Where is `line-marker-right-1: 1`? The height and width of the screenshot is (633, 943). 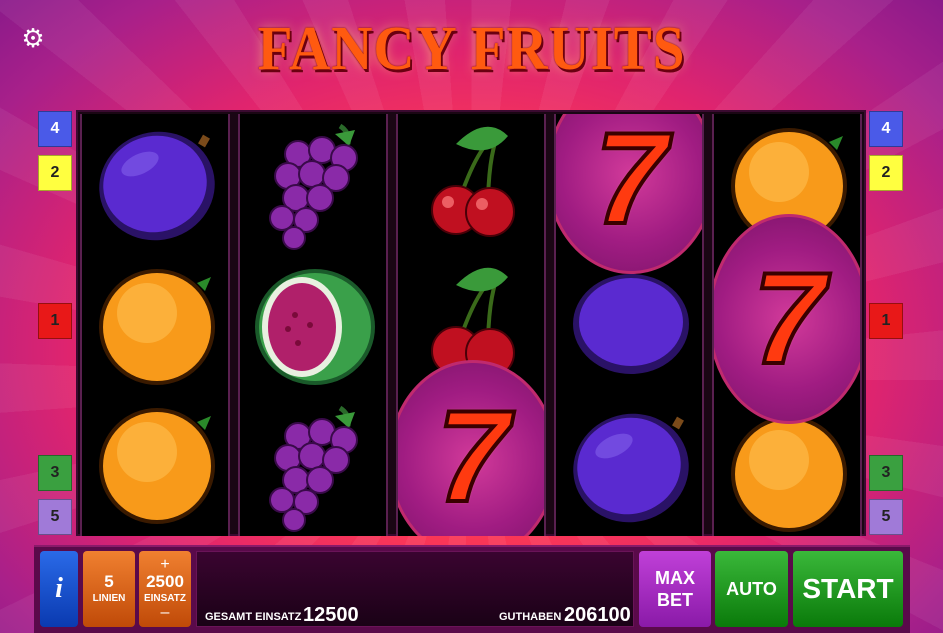 line-marker-right-1: 1 is located at coordinates (886, 321).